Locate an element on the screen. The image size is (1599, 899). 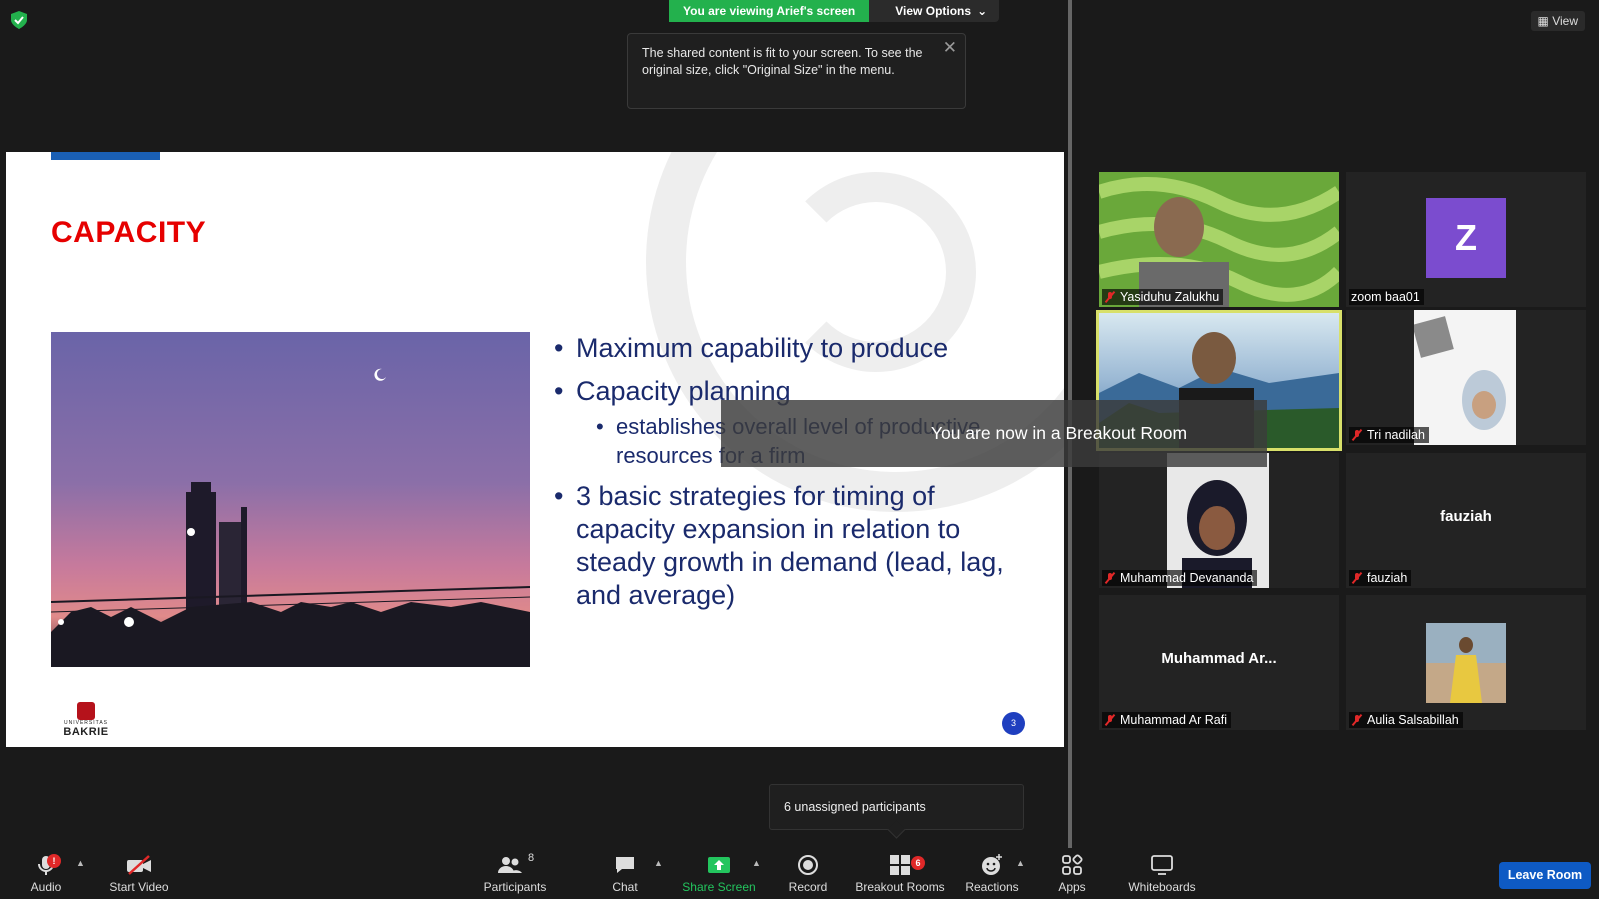
smiley-icon is located at coordinates (992, 864).